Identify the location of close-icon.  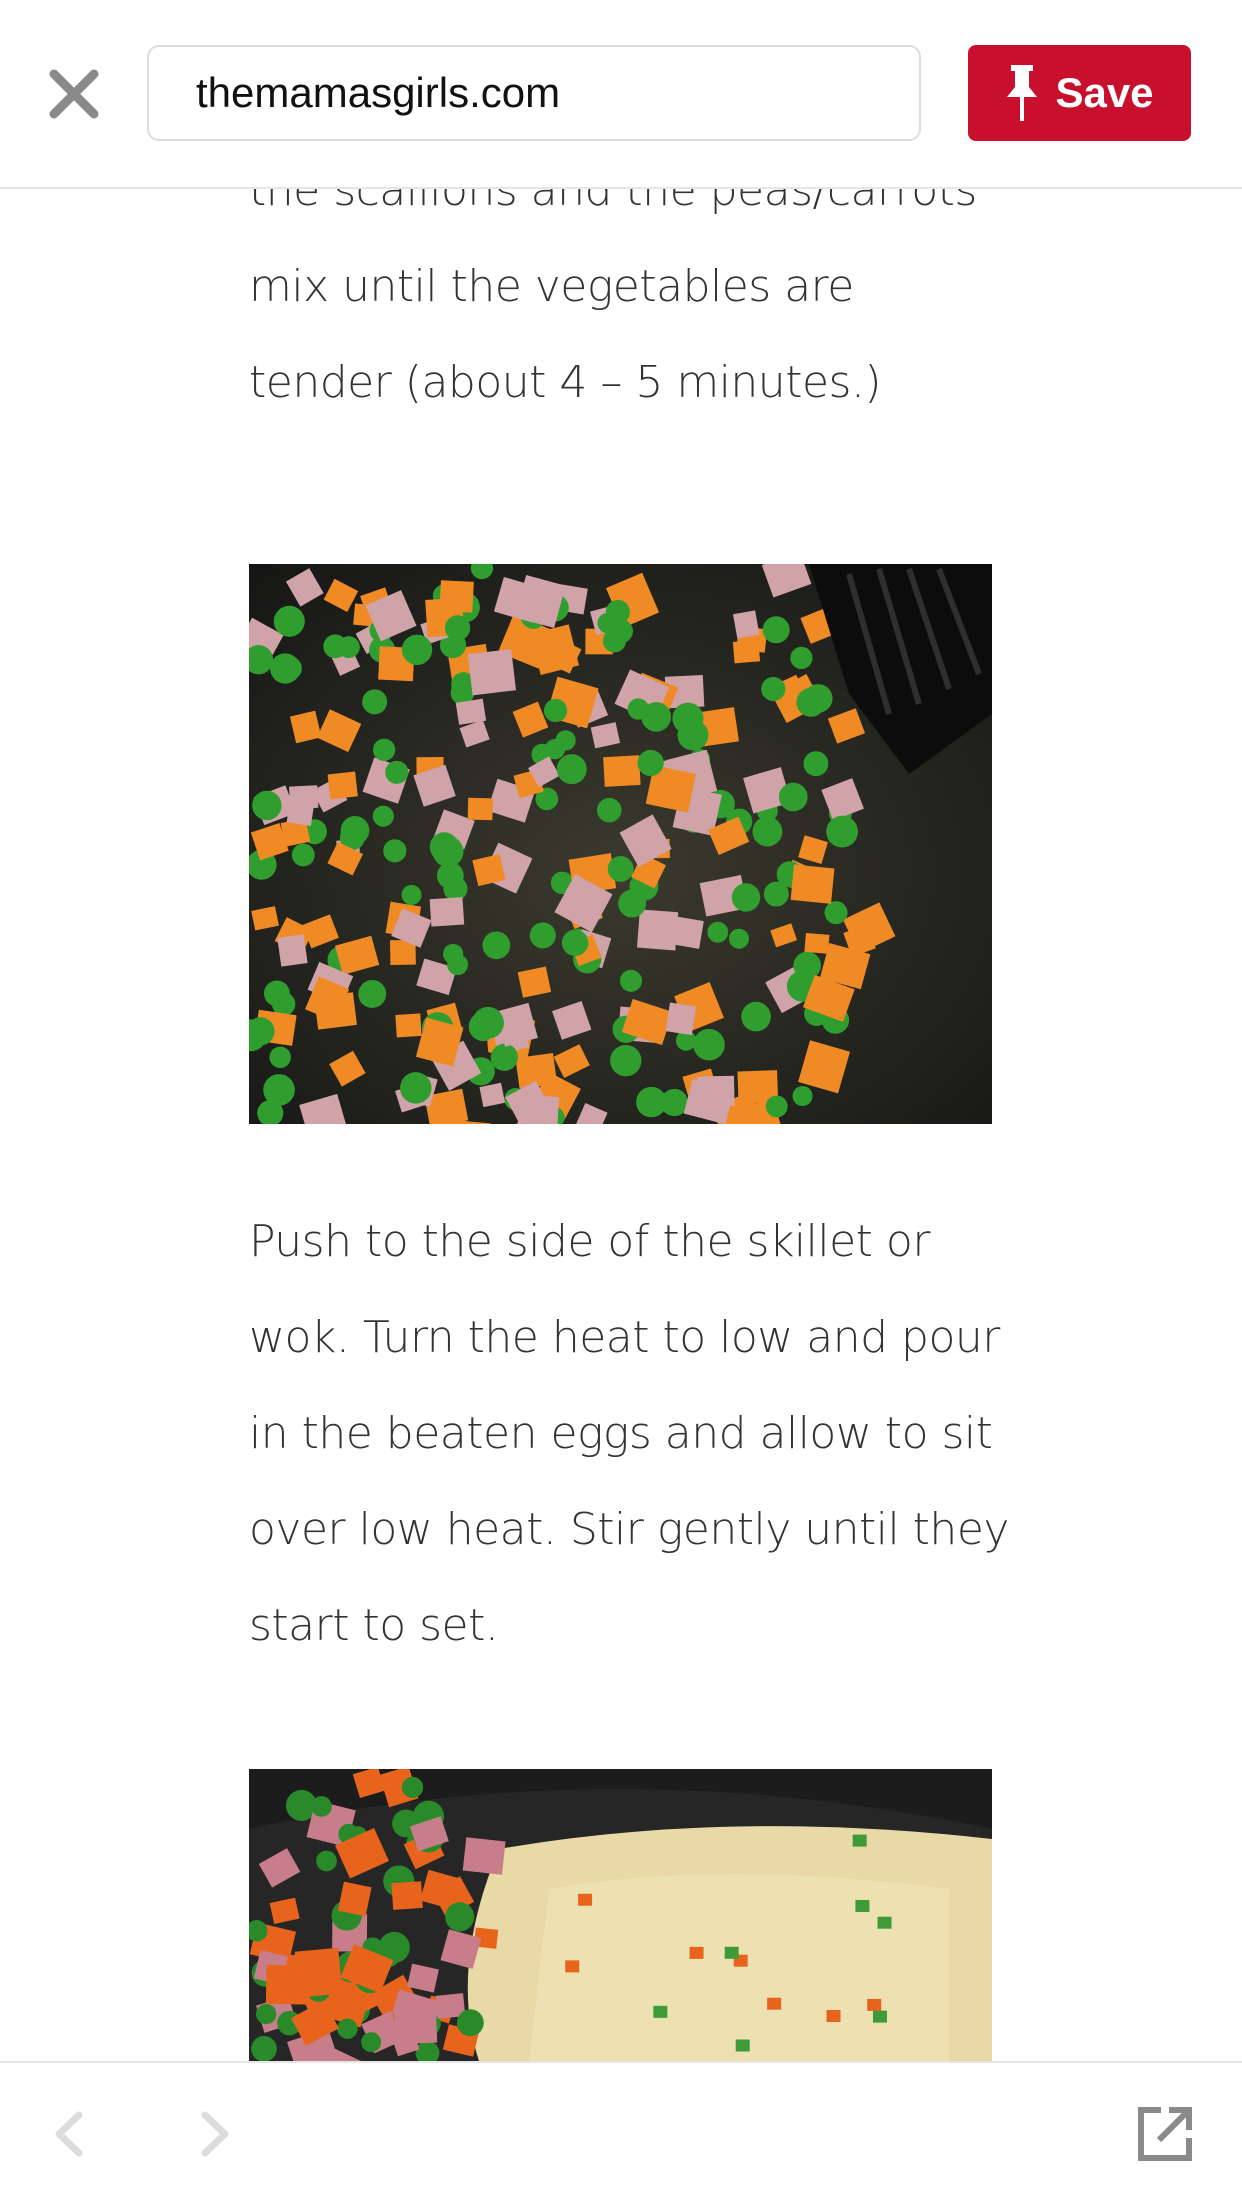
(74, 94).